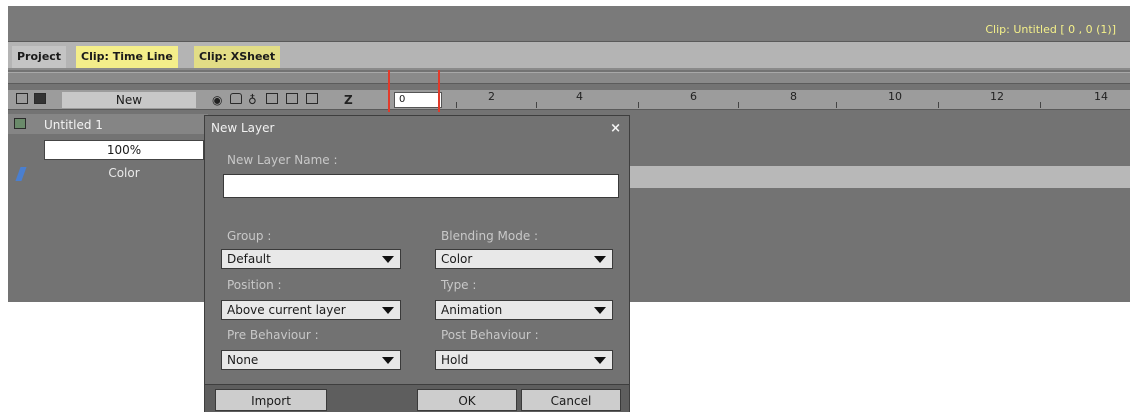 The image size is (1136, 412). What do you see at coordinates (108, 124) in the screenshot?
I see `layer-header-row` at bounding box center [108, 124].